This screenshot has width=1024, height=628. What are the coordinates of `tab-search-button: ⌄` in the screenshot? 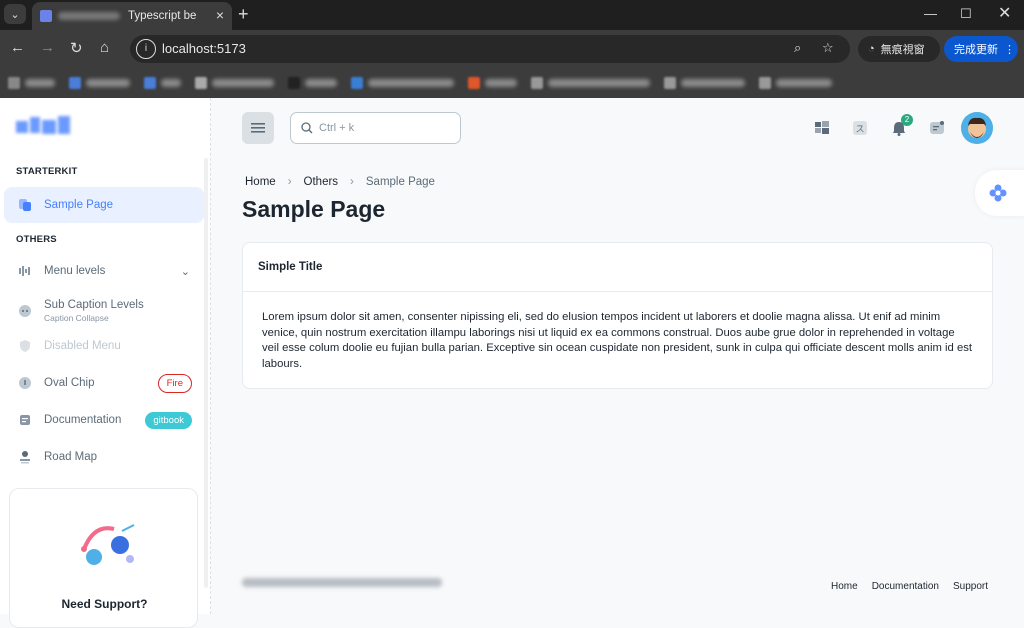 It's located at (15, 14).